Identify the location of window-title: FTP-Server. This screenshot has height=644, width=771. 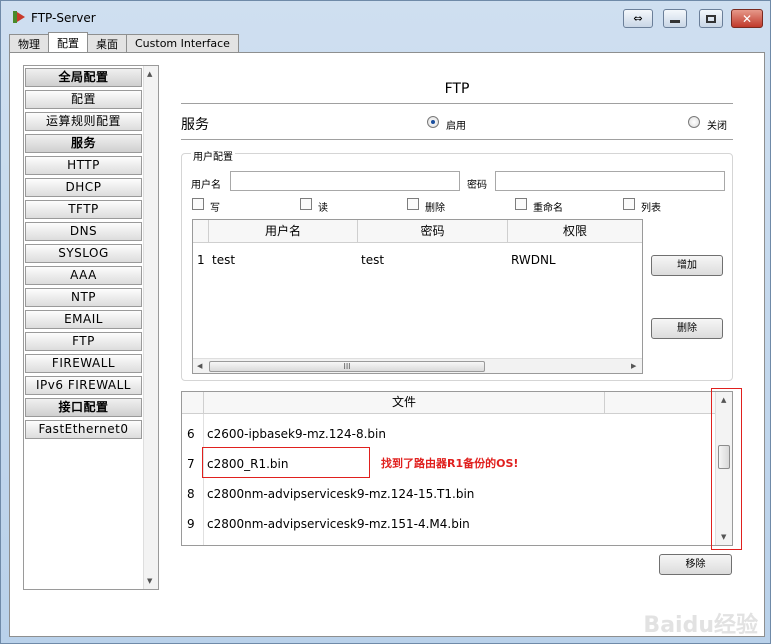
(63, 18).